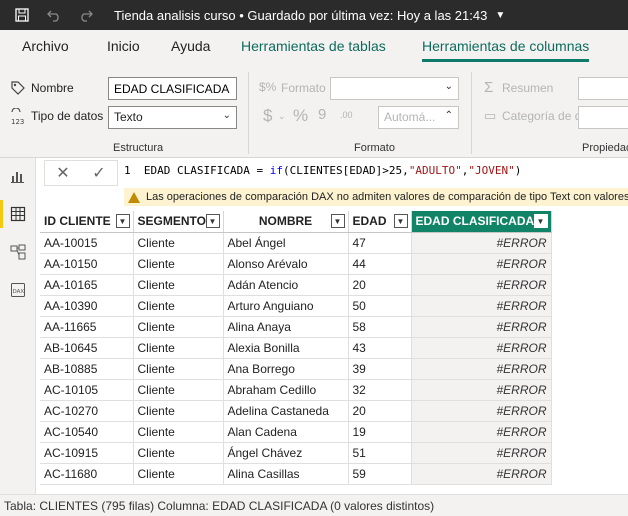 The image size is (628, 516). Describe the element at coordinates (286, 222) in the screenshot. I see `column-header-nombre: NOMBRE ▼` at that location.